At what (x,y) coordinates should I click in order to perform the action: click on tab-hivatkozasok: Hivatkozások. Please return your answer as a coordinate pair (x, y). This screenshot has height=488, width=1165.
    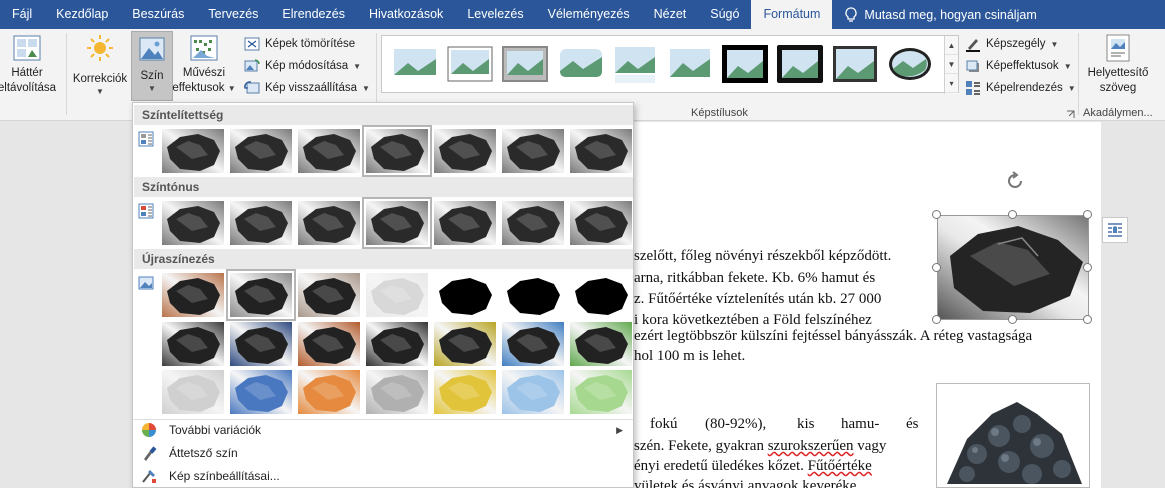
    Looking at the image, I should click on (406, 14).